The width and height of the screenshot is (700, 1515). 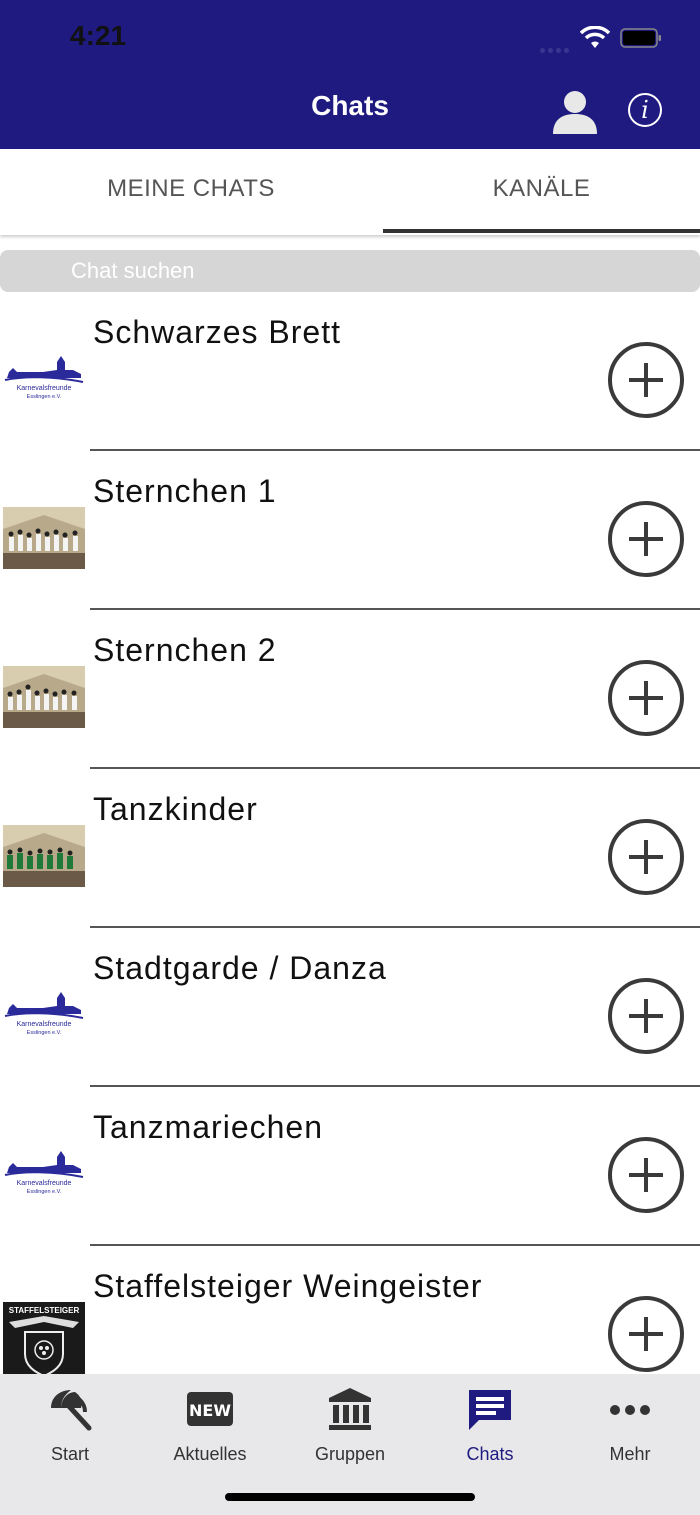 What do you see at coordinates (490, 1454) in the screenshot?
I see `tab-label: Chats` at bounding box center [490, 1454].